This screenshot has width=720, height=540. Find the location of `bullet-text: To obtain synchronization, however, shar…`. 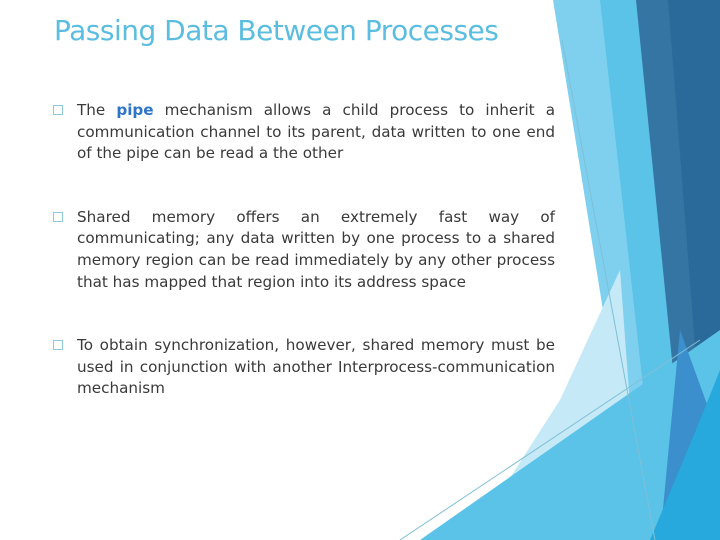

bullet-text: To obtain synchronization, however, shar… is located at coordinates (316, 367).